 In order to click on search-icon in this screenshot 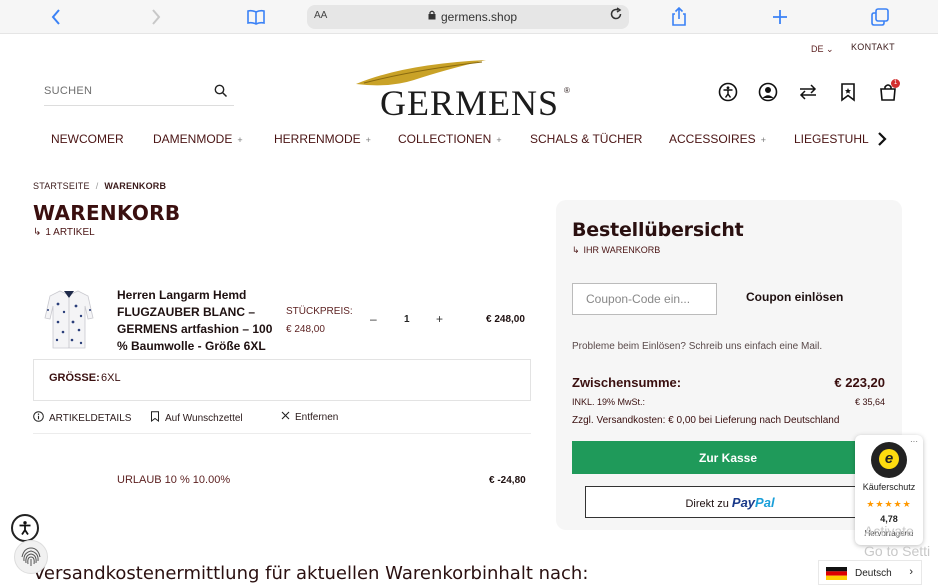, I will do `click(221, 91)`.